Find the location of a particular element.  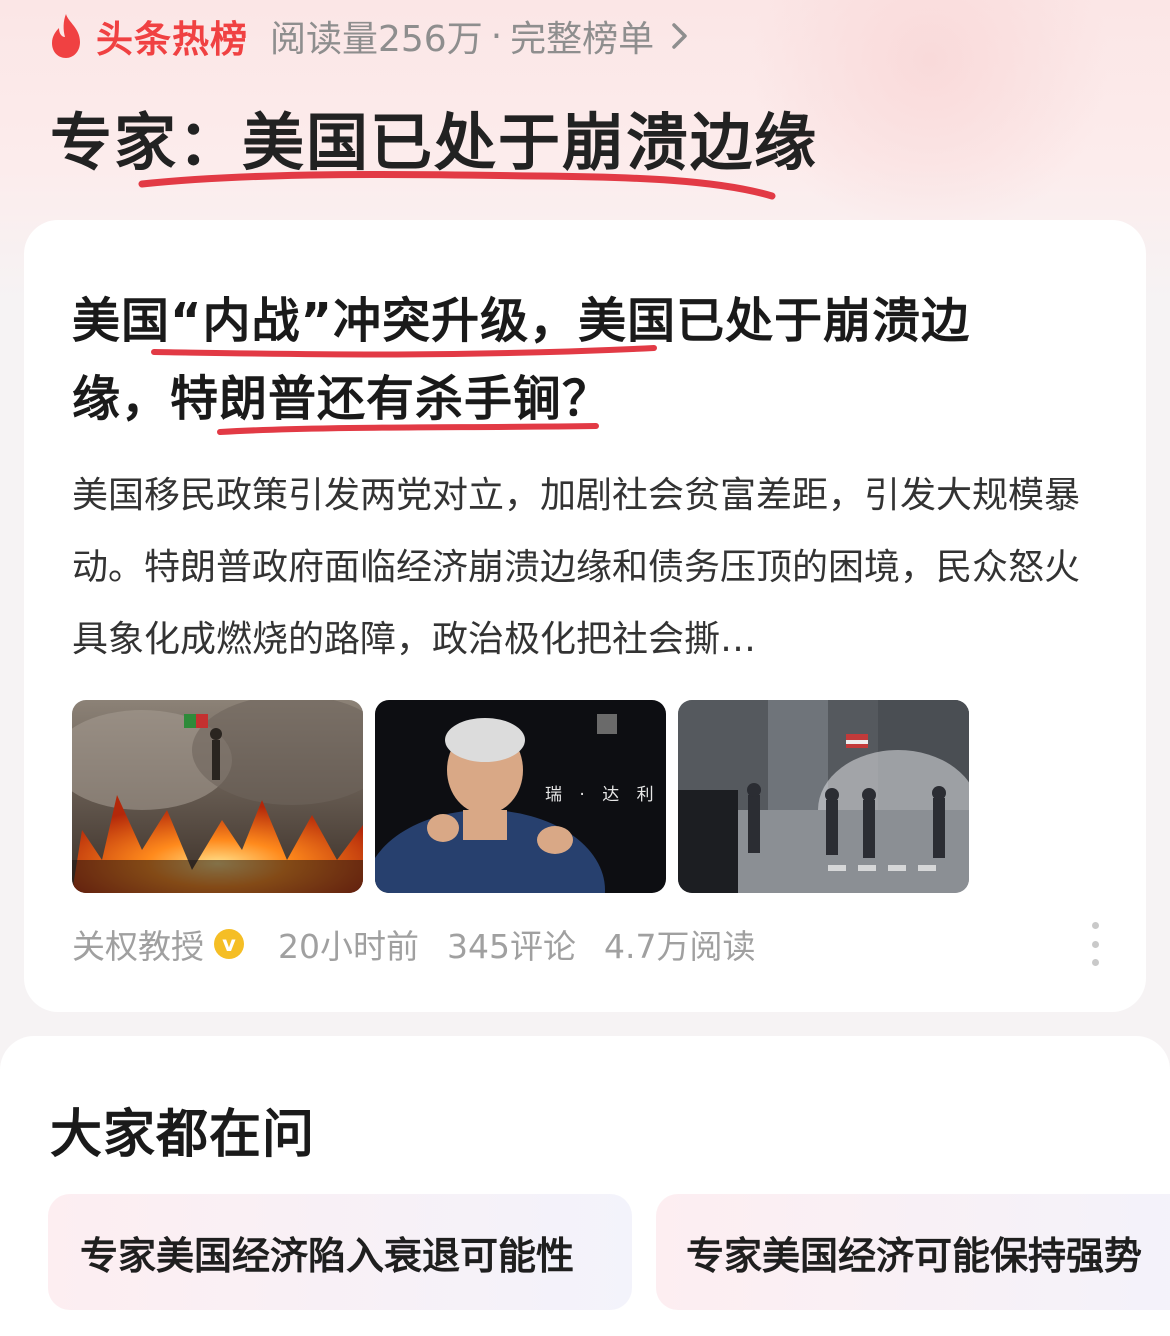

ask-chip: 专家美国经济陷入衰退可能性 is located at coordinates (340, 1252).